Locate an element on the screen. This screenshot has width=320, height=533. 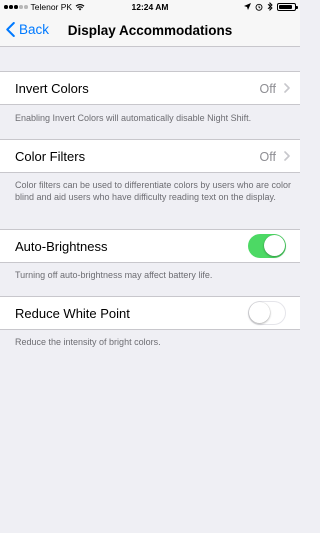
page-title: Display Accommodations is located at coordinates (150, 30).